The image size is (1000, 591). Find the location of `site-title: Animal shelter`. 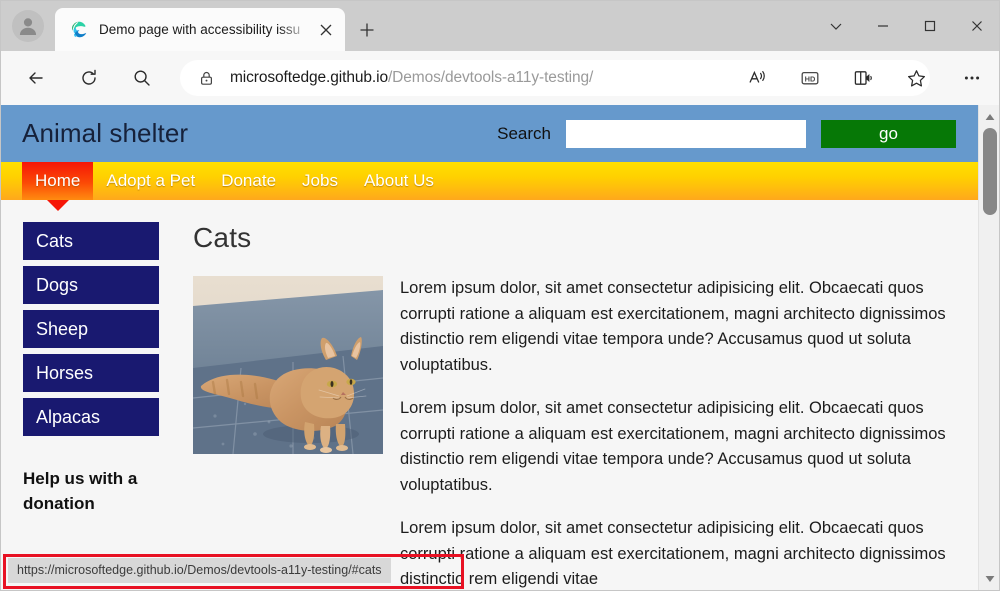

site-title: Animal shelter is located at coordinates (105, 133).